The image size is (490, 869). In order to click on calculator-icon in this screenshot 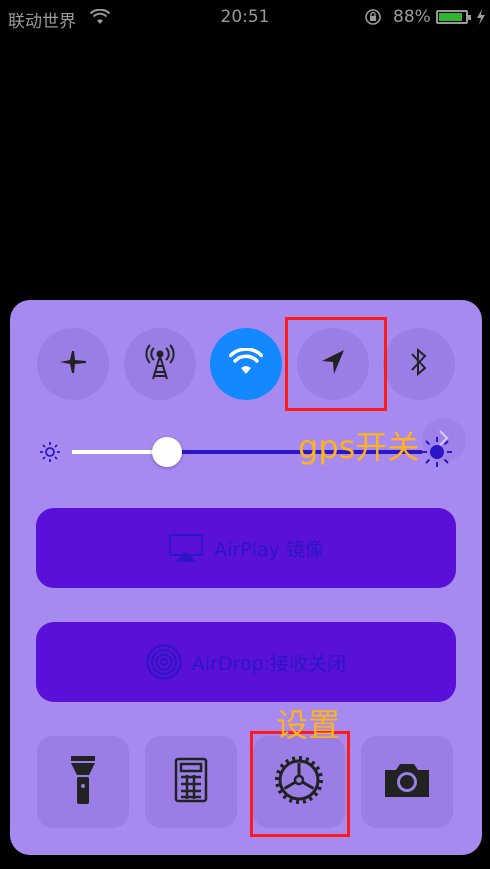, I will do `click(191, 782)`.